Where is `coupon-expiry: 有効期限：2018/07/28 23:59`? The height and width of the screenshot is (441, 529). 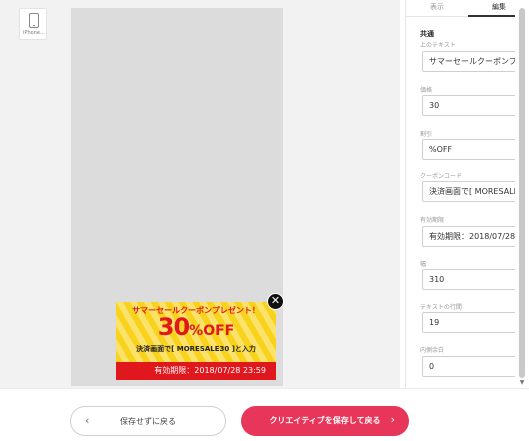
coupon-expiry: 有効期限：2018/07/28 23:59 is located at coordinates (196, 371).